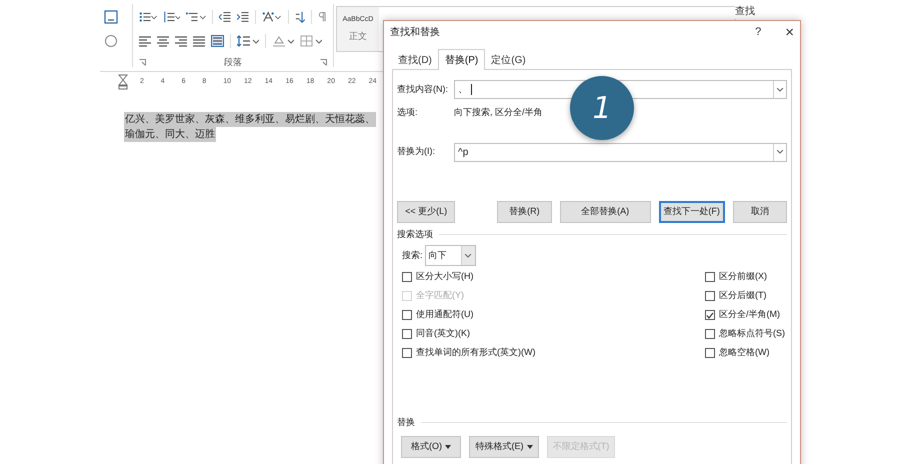 The height and width of the screenshot is (464, 900). I want to click on text-box-icon, so click(111, 17).